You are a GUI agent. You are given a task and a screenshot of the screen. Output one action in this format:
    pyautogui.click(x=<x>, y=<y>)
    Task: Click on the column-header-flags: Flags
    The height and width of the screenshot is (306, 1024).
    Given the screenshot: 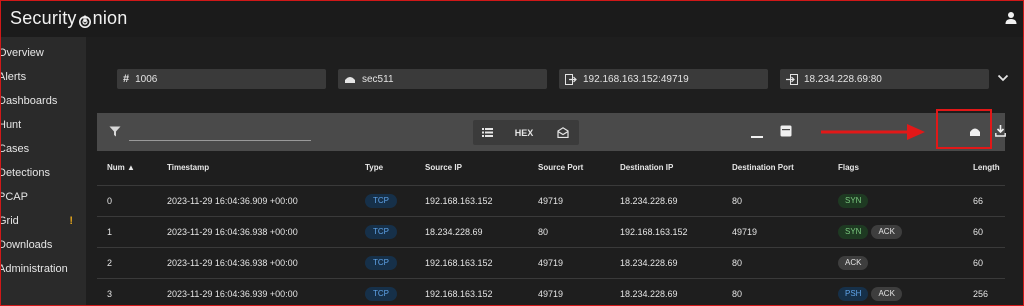 What is the action you would take?
    pyautogui.click(x=848, y=167)
    